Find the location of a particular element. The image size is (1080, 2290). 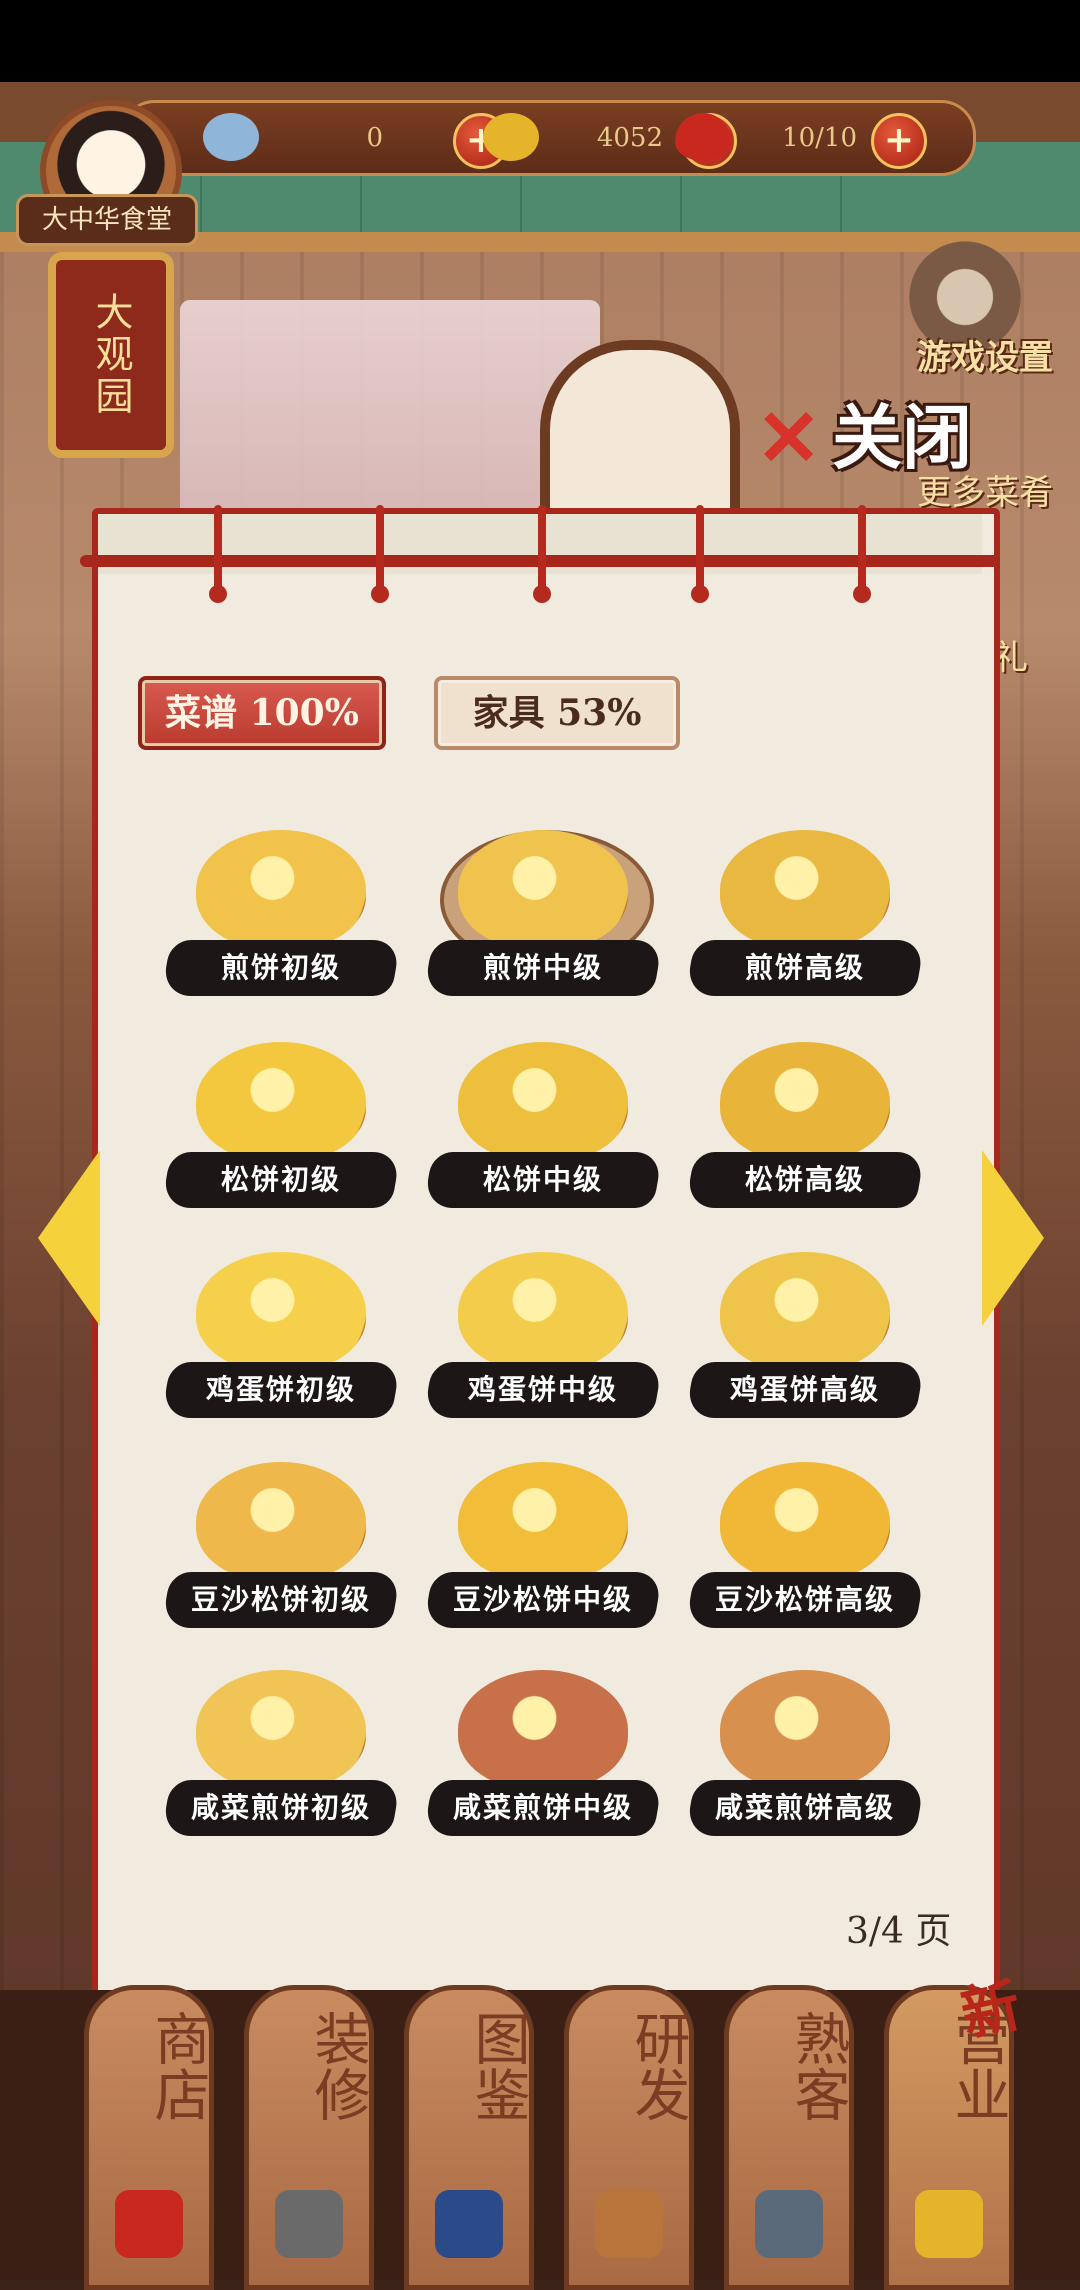

heart-icon is located at coordinates (703, 137).